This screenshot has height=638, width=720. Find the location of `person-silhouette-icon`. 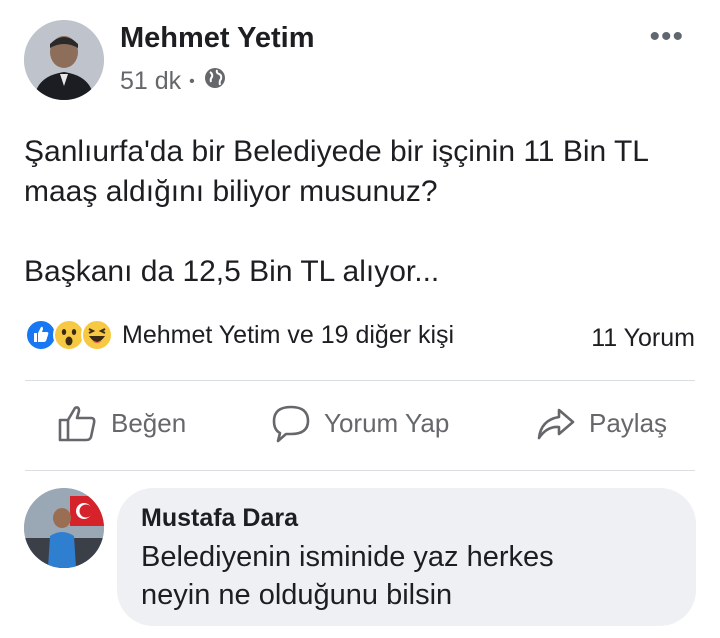

person-silhouette-icon is located at coordinates (64, 60).